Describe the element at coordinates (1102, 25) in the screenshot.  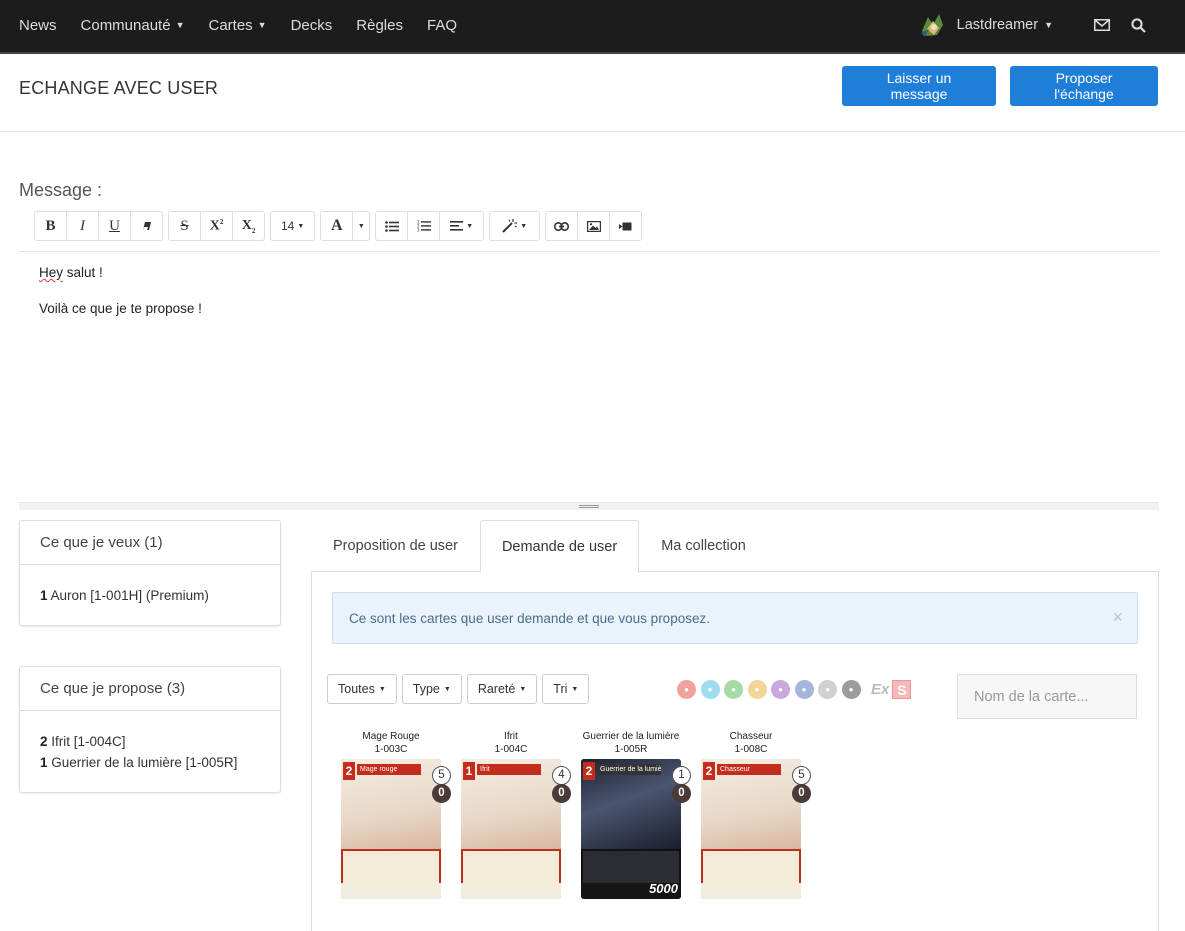
I see `mail-icon` at that location.